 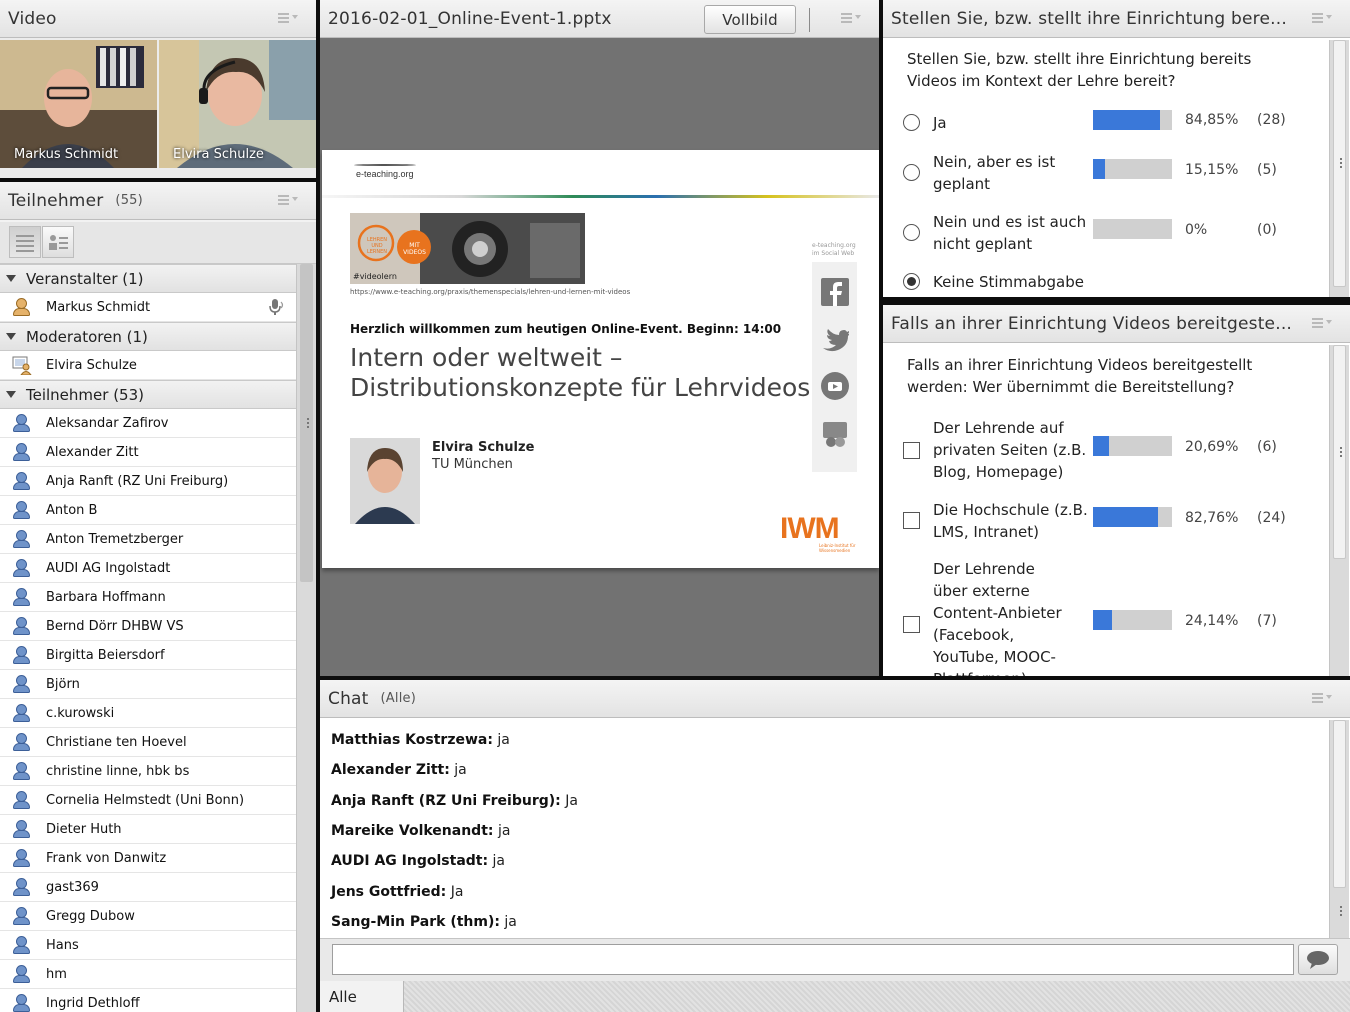 I want to click on send-message-button, so click(x=1318, y=959).